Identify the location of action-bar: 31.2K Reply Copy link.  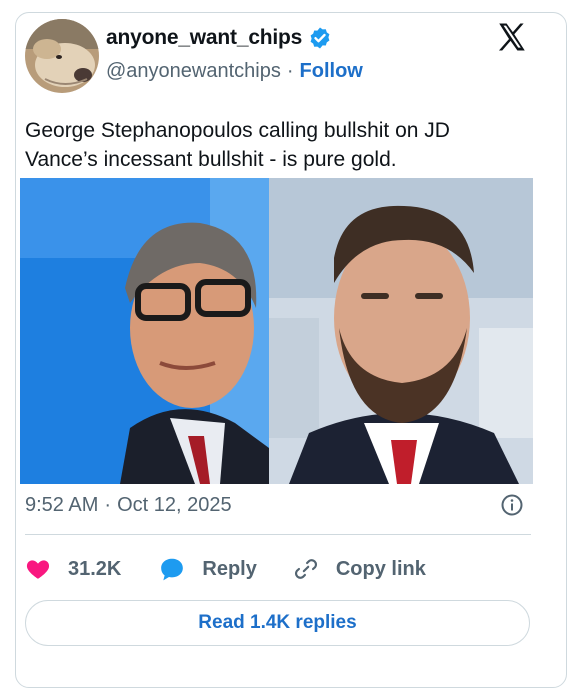
(225, 569).